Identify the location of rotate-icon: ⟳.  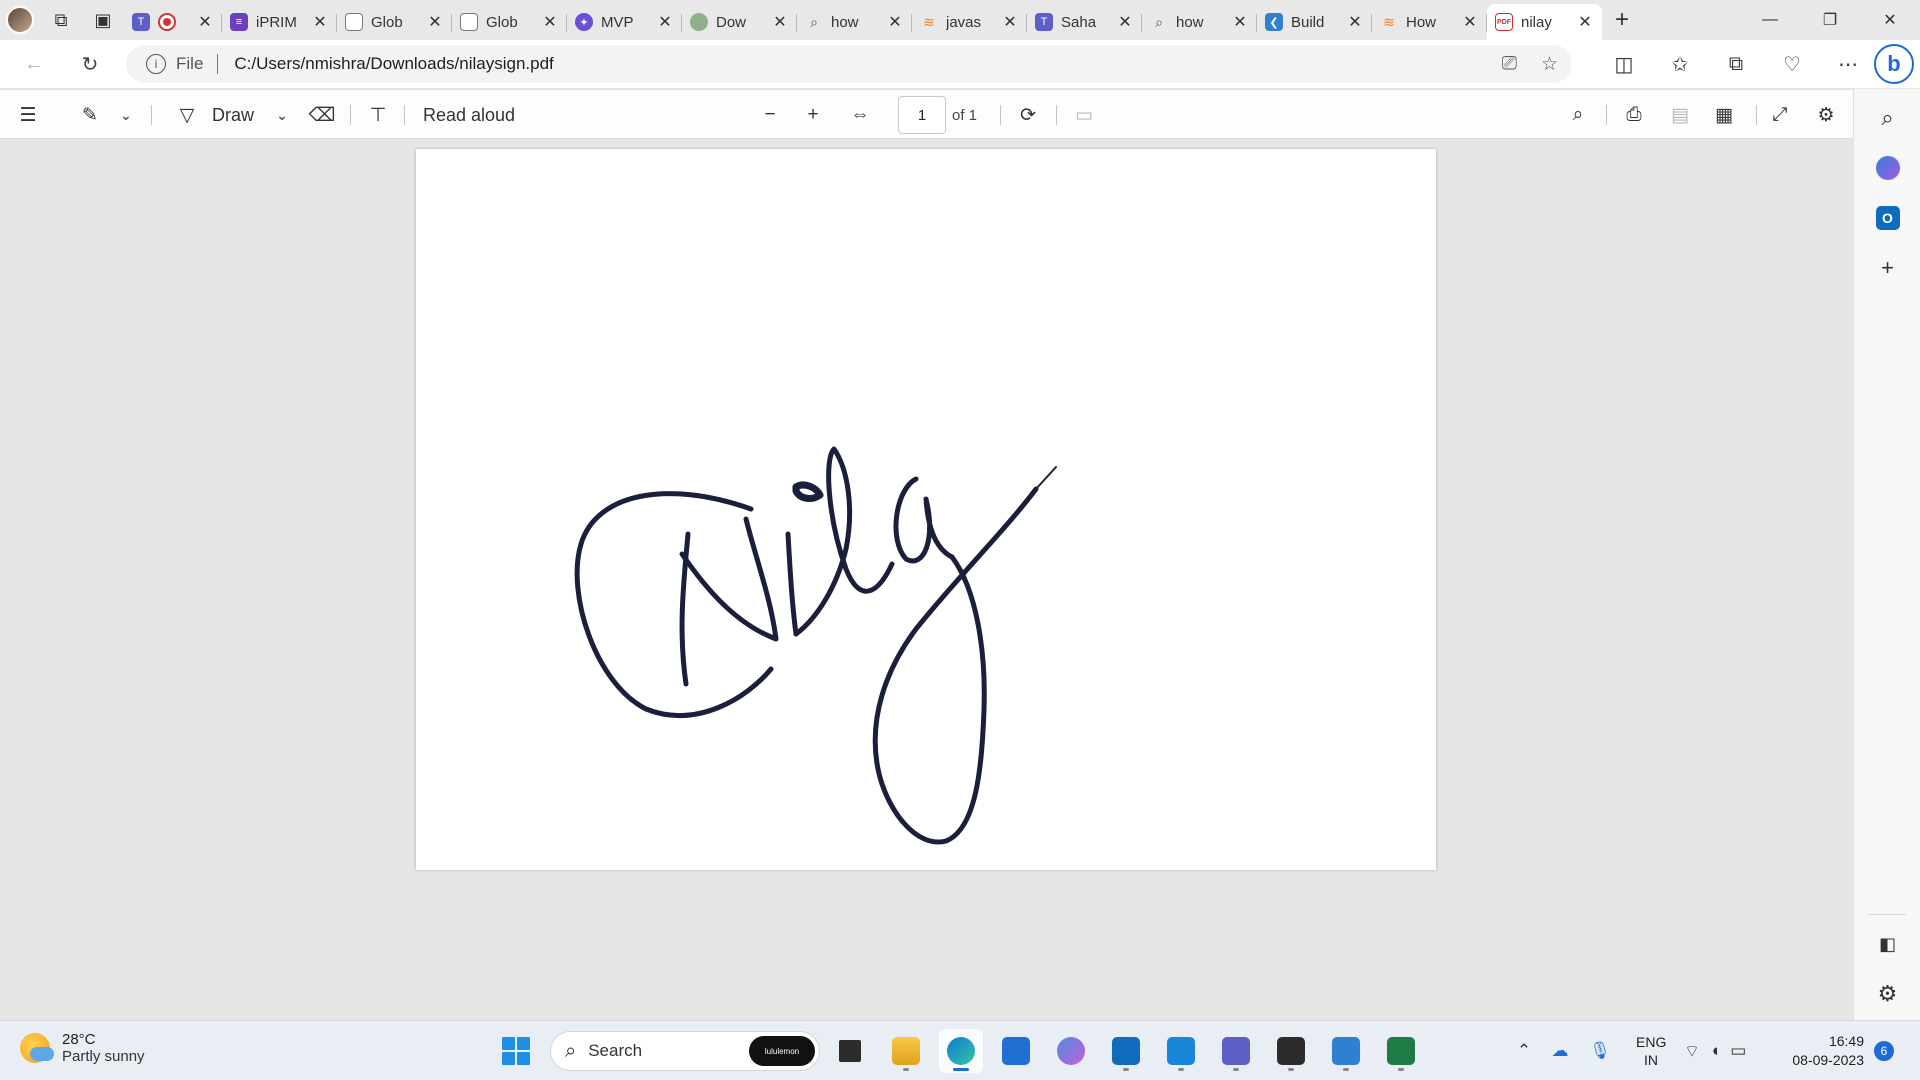
(1028, 115).